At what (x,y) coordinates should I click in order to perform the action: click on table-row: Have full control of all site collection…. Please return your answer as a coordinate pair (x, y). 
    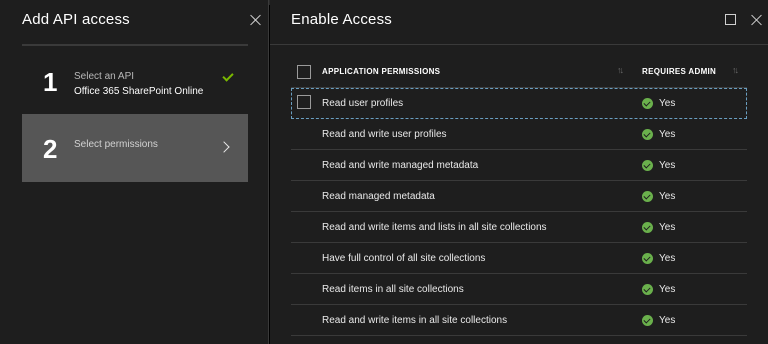
    Looking at the image, I should click on (519, 258).